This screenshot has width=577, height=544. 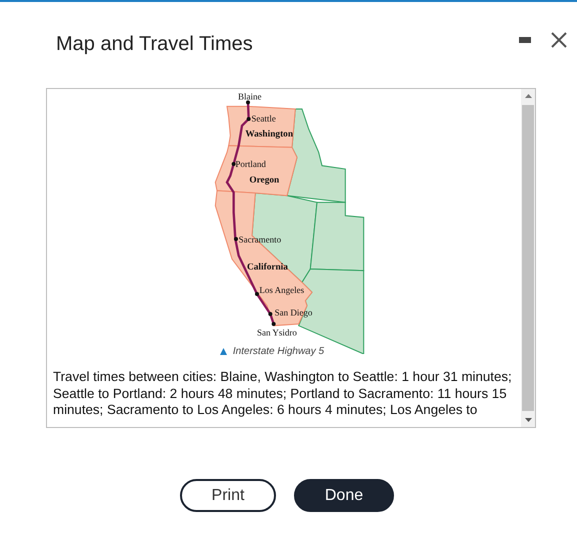 I want to click on triangle-icon, so click(x=223, y=351).